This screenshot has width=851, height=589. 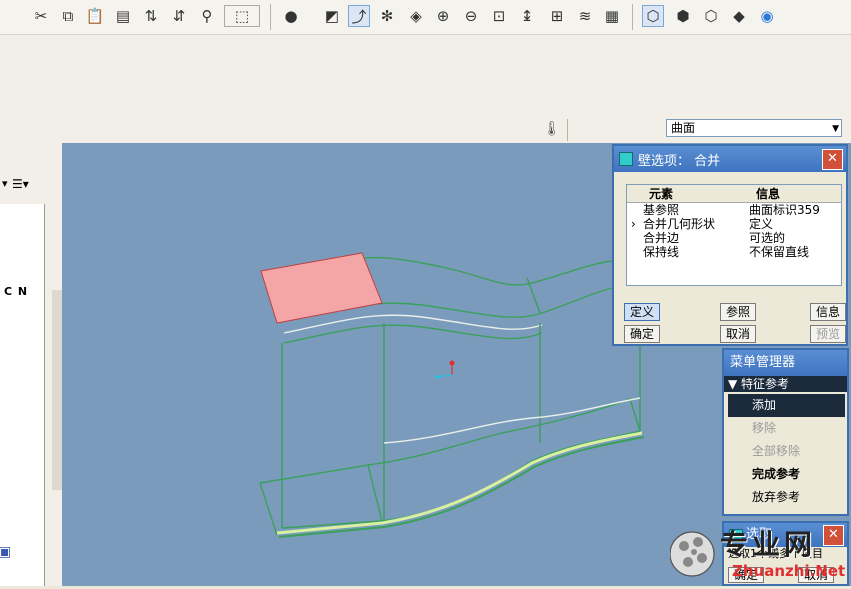 I want to click on selection-filter: 曲面 ▼, so click(x=754, y=128).